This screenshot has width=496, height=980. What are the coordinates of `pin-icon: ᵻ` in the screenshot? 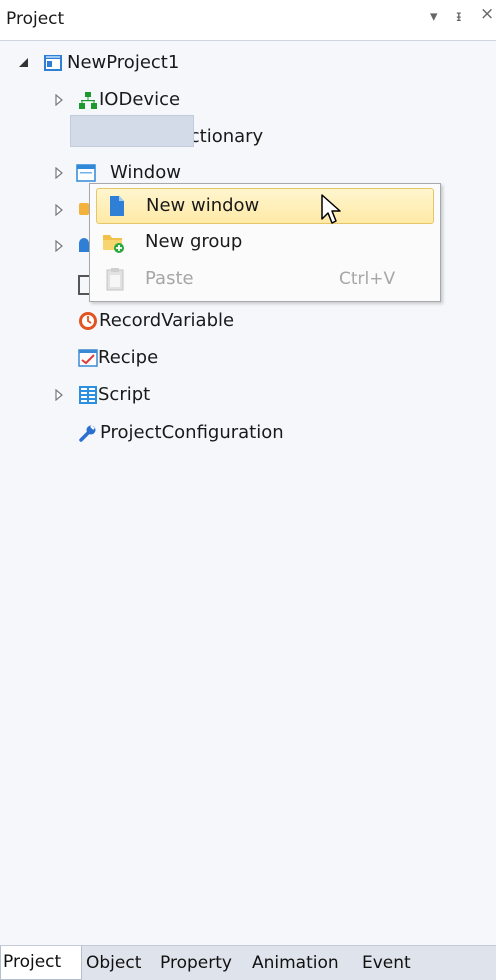 It's located at (459, 16).